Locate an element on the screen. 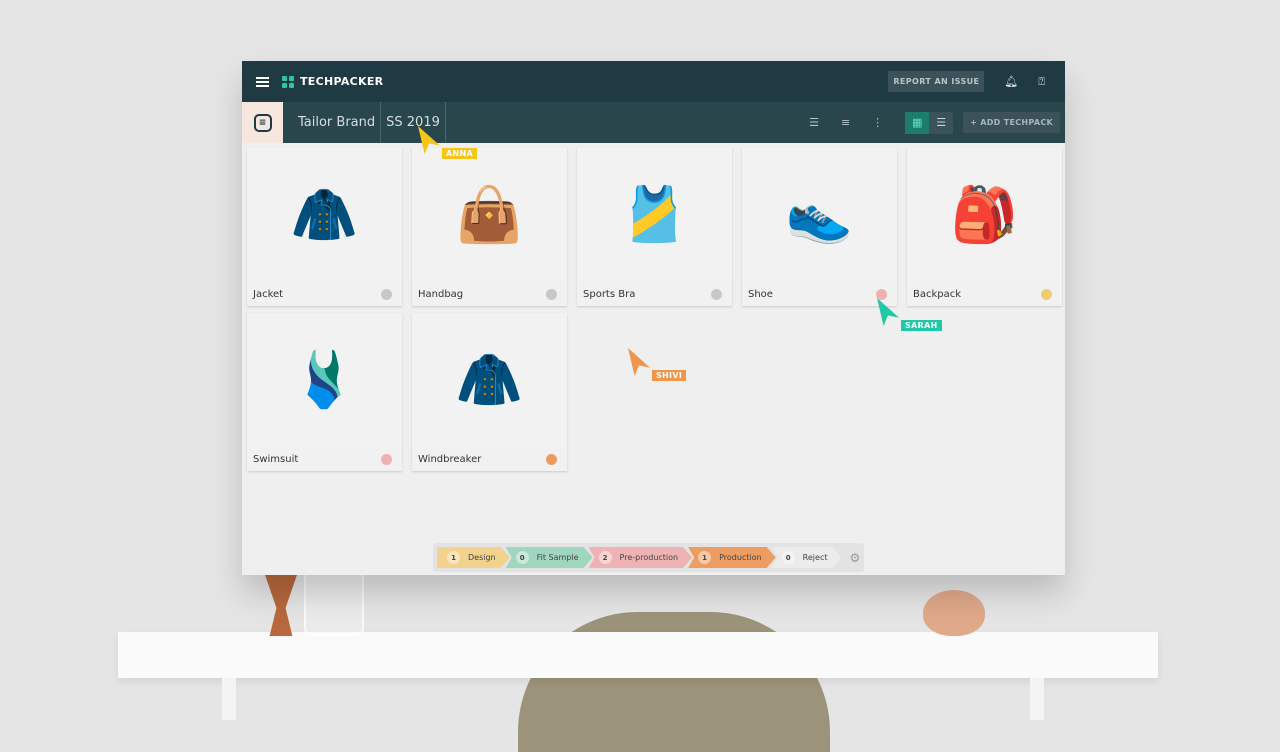  stage-pre-production: 2 Pre-production is located at coordinates (641, 557).